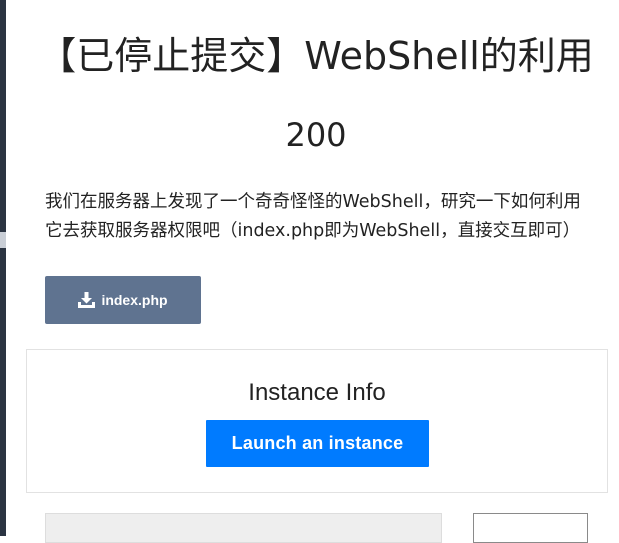 The image size is (619, 543). I want to click on download-file-button: index.php, so click(123, 300).